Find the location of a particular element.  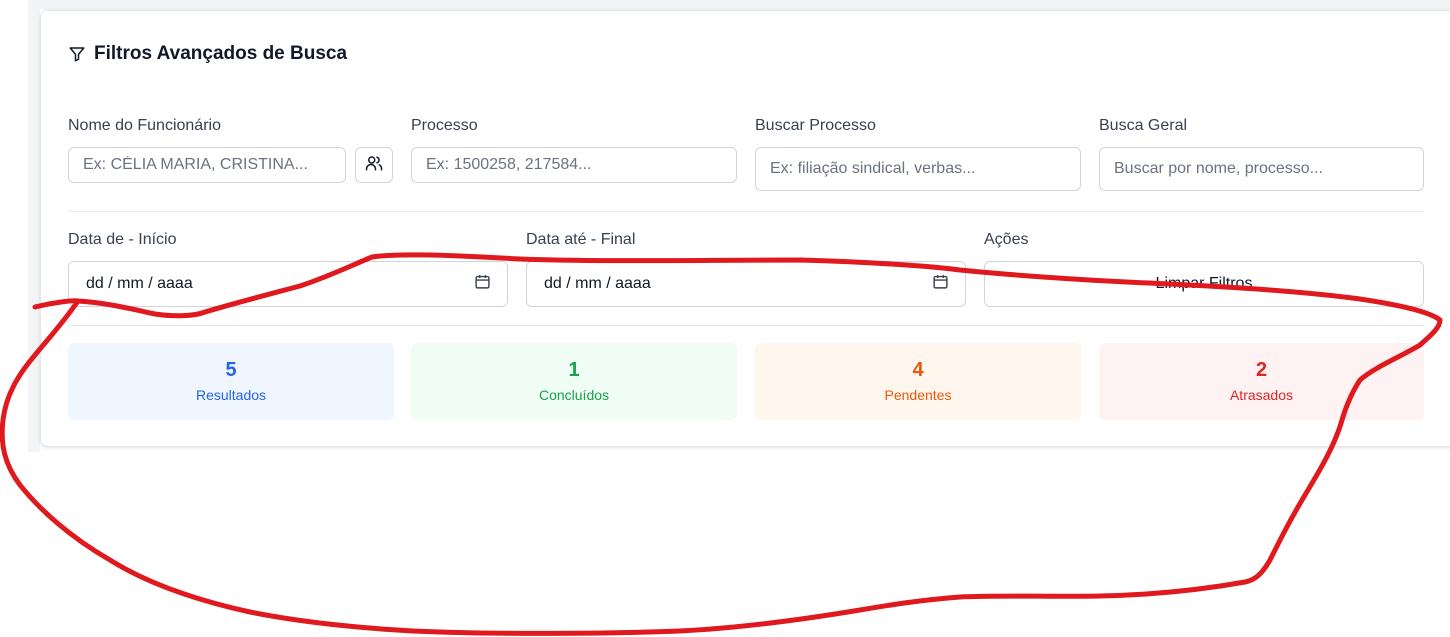

start-date-label: Data de - Início is located at coordinates (122, 239).